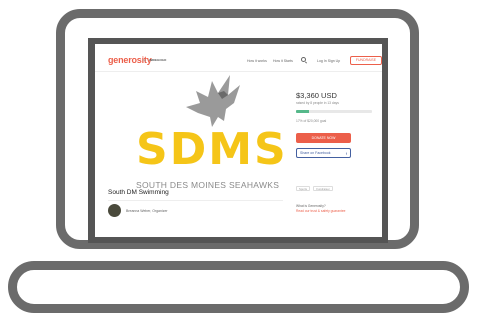 Image resolution: width=478 pixels, height=321 pixels. Describe the element at coordinates (320, 211) in the screenshot. I see `guarantee-link: Read our trust & safety guarantee` at that location.